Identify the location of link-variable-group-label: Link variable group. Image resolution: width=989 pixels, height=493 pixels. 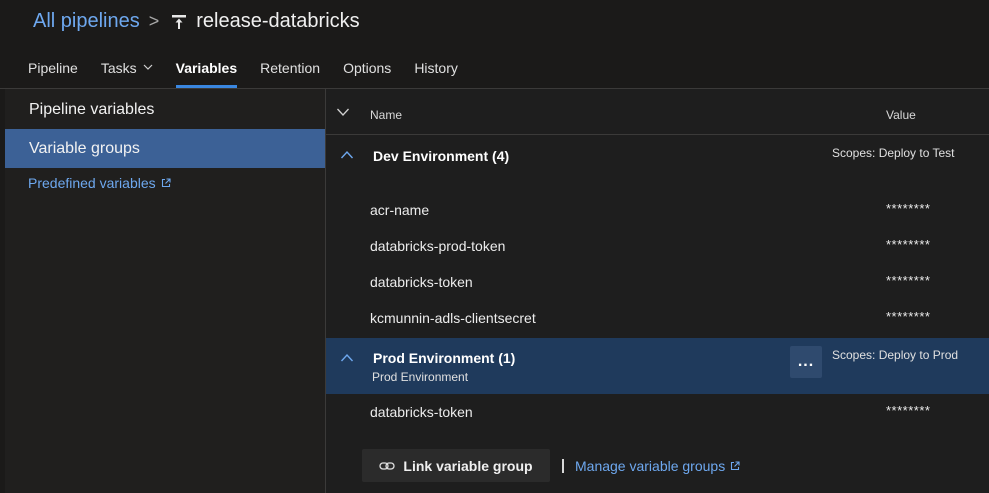
(468, 465).